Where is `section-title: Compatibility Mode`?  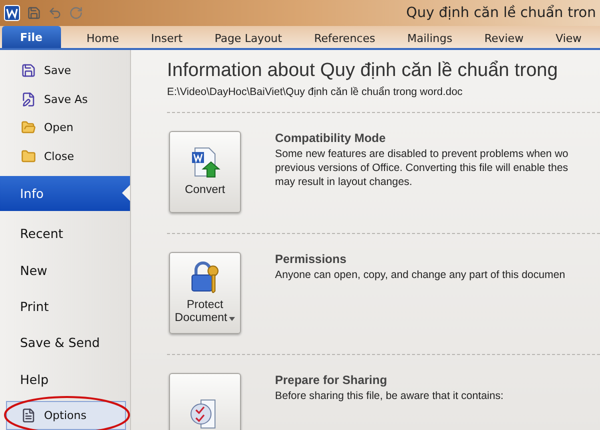
section-title: Compatibility Mode is located at coordinates (331, 138).